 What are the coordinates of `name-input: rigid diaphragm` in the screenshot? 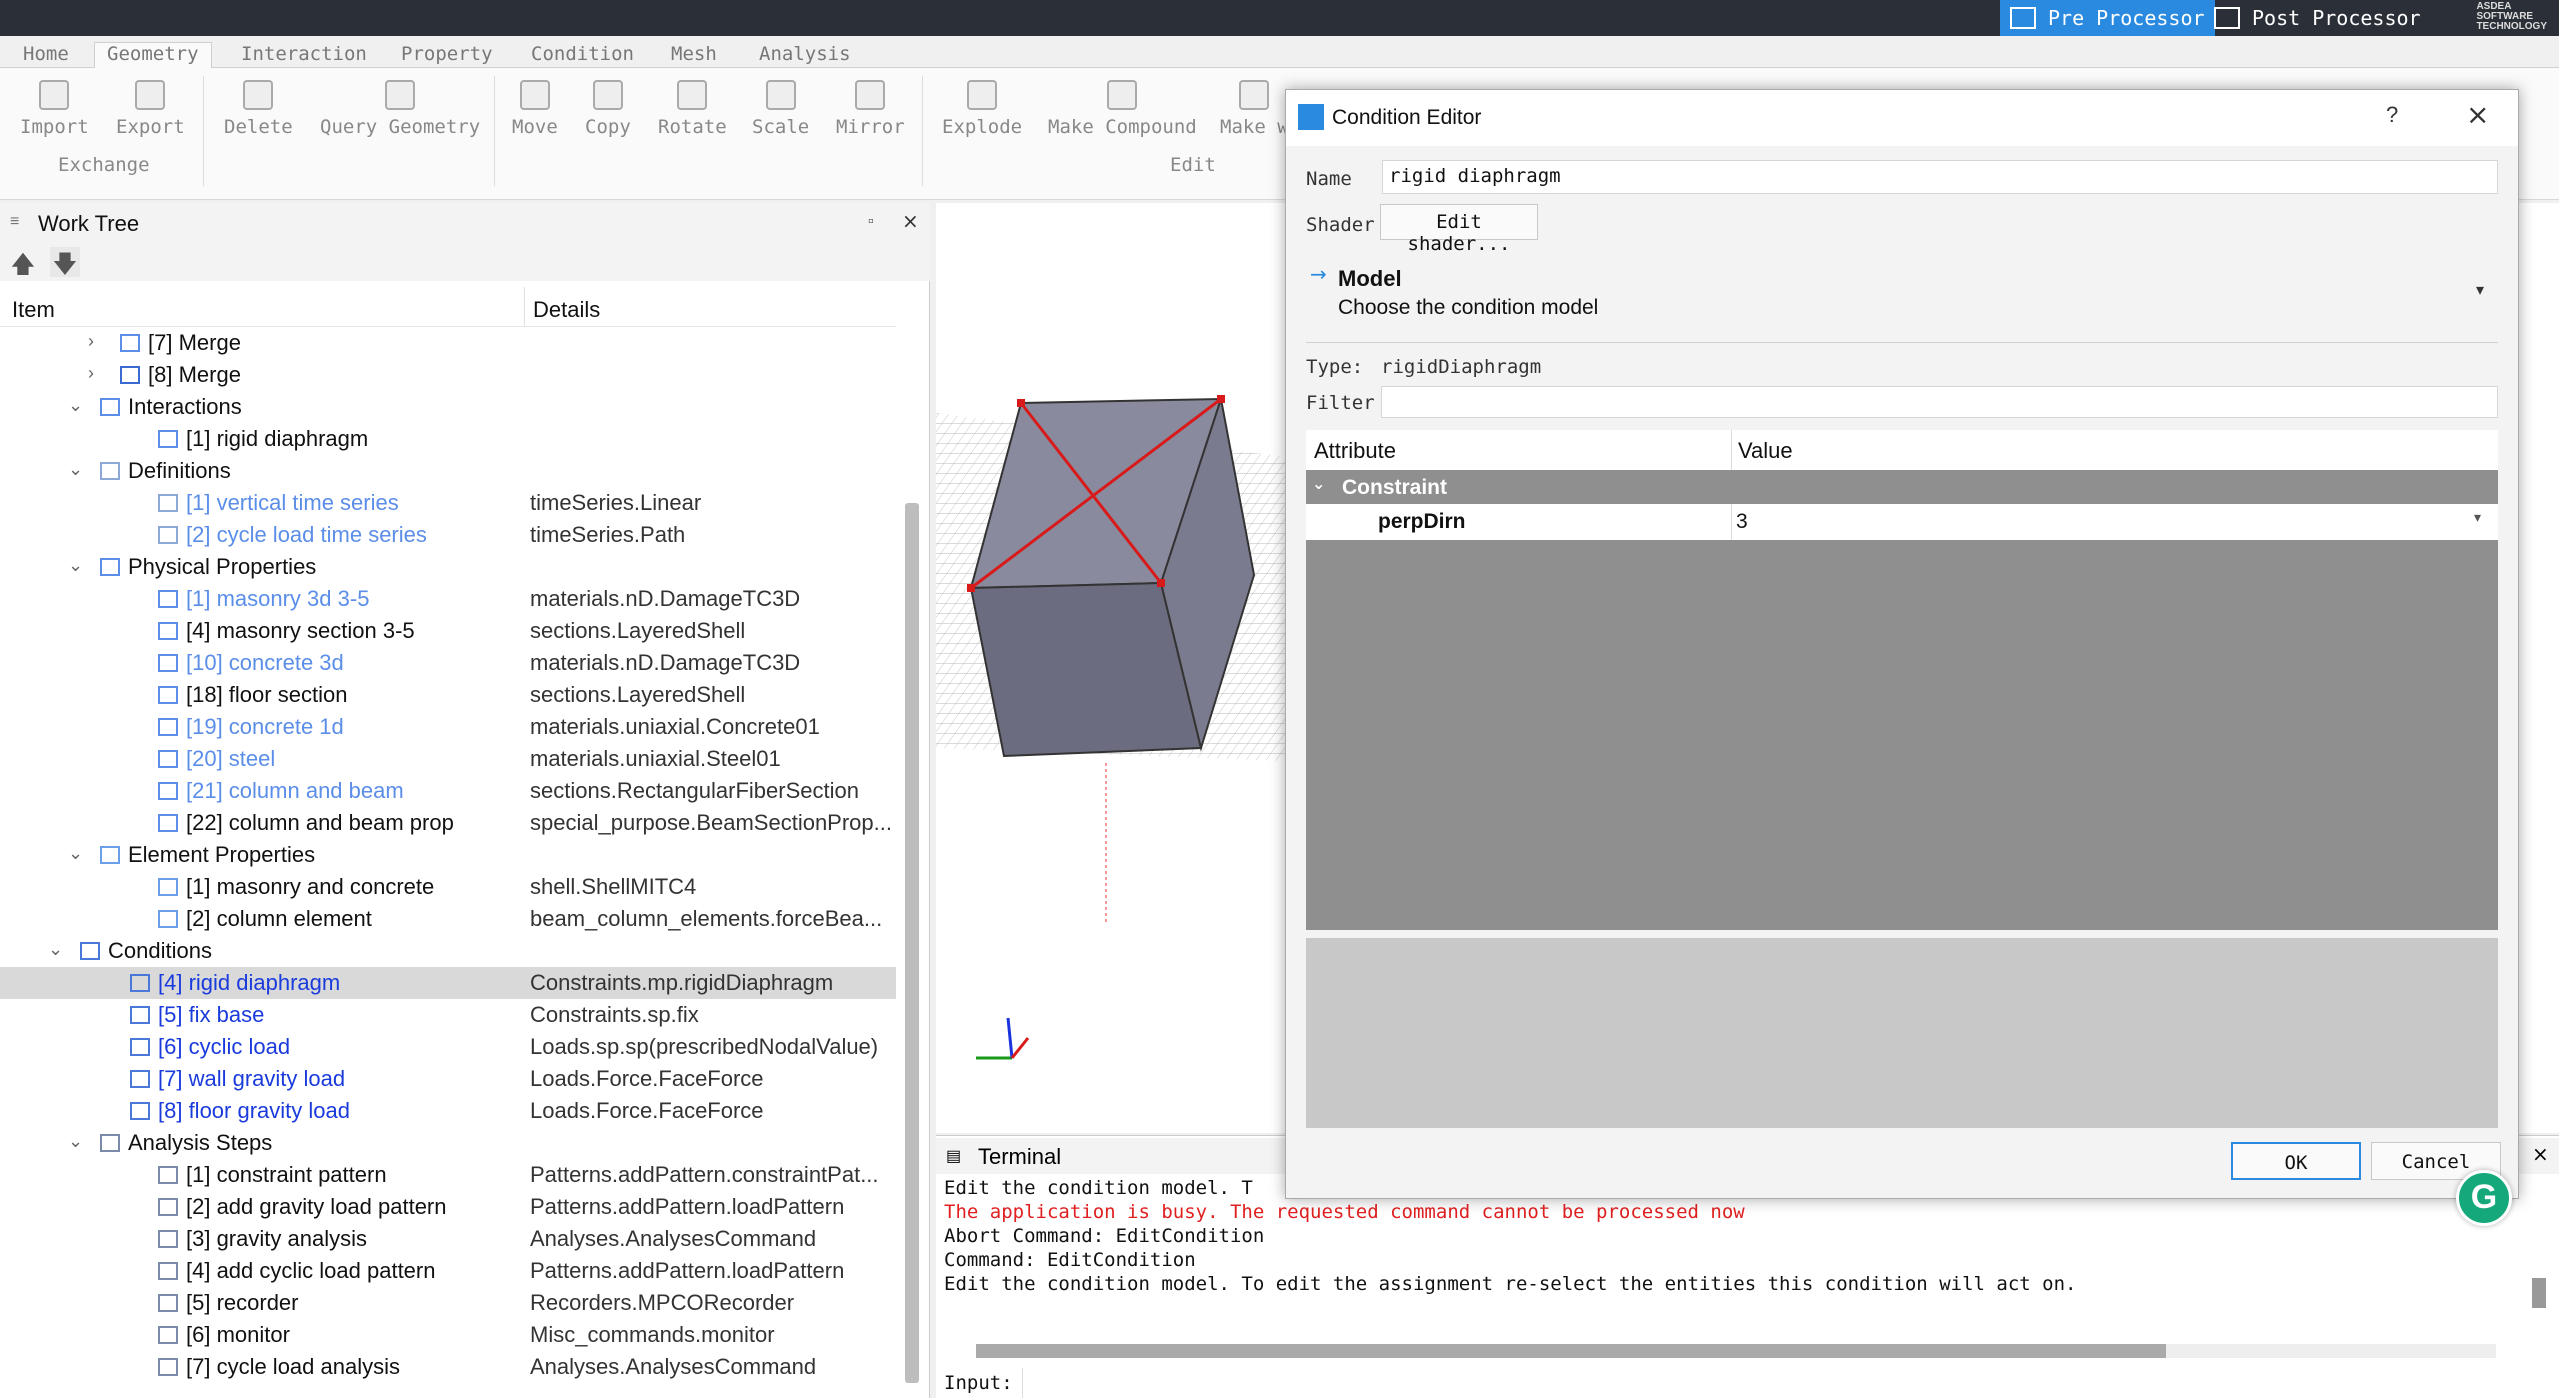 It's located at (1940, 177).